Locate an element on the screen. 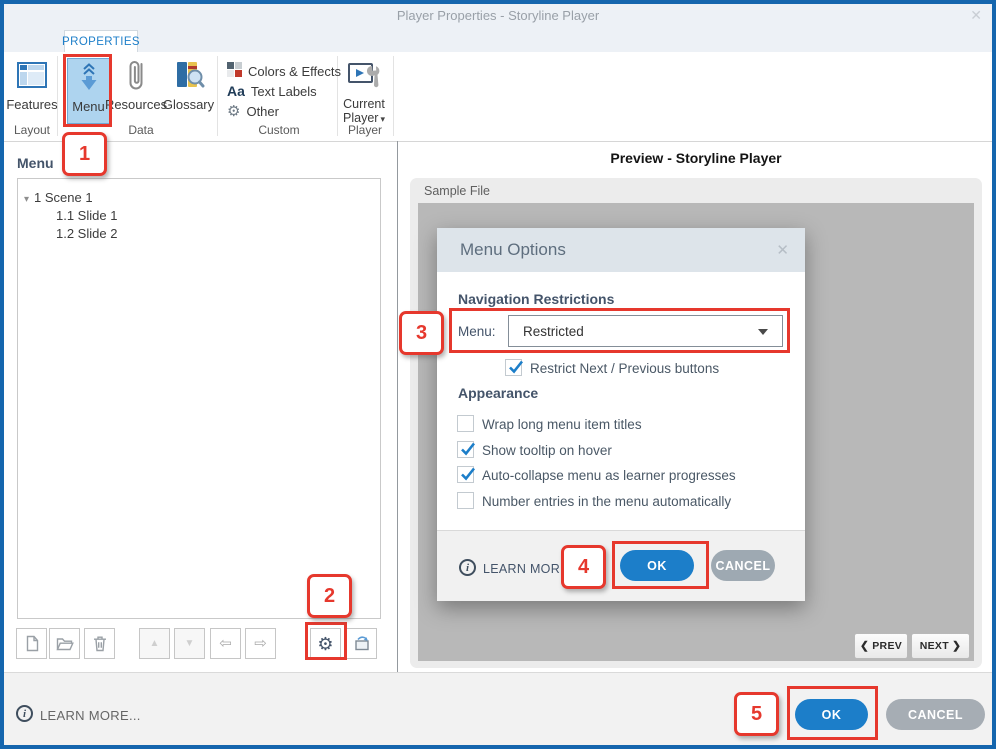 The width and height of the screenshot is (996, 749). show-tooltip-label: Show tooltip on hover is located at coordinates (547, 450).